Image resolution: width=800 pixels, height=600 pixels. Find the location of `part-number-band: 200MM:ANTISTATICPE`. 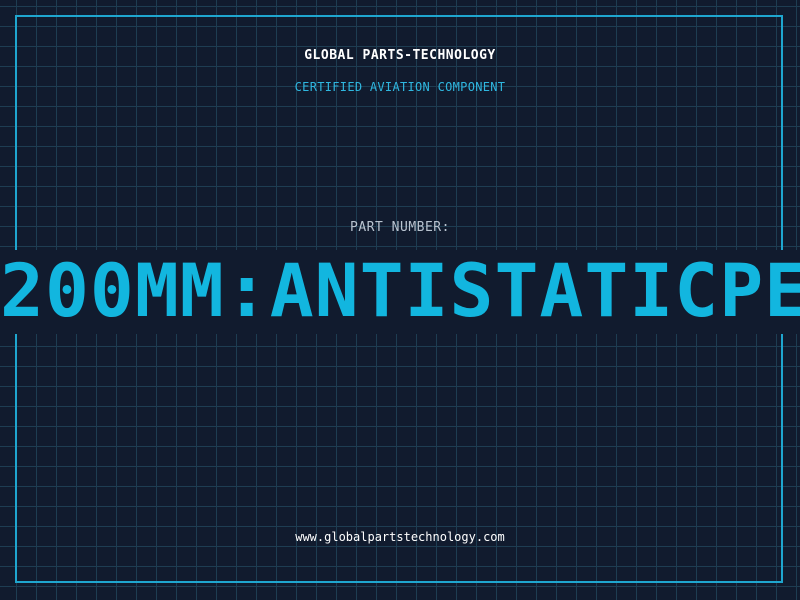

part-number-band: 200MM:ANTISTATICPE is located at coordinates (400, 292).